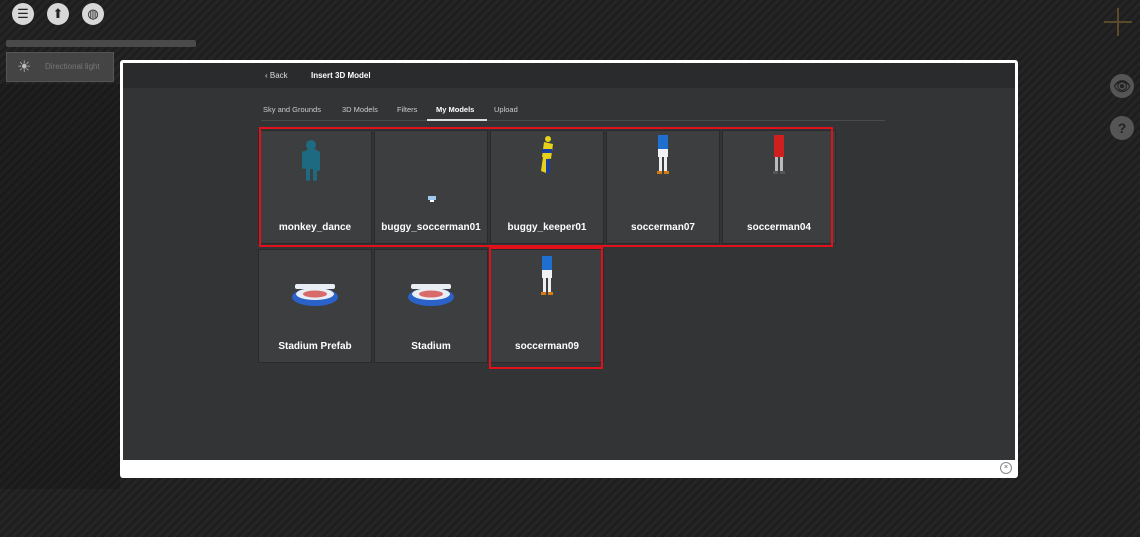 The image size is (1140, 537). Describe the element at coordinates (93, 14) in the screenshot. I see `globe-icon: ◍` at that location.